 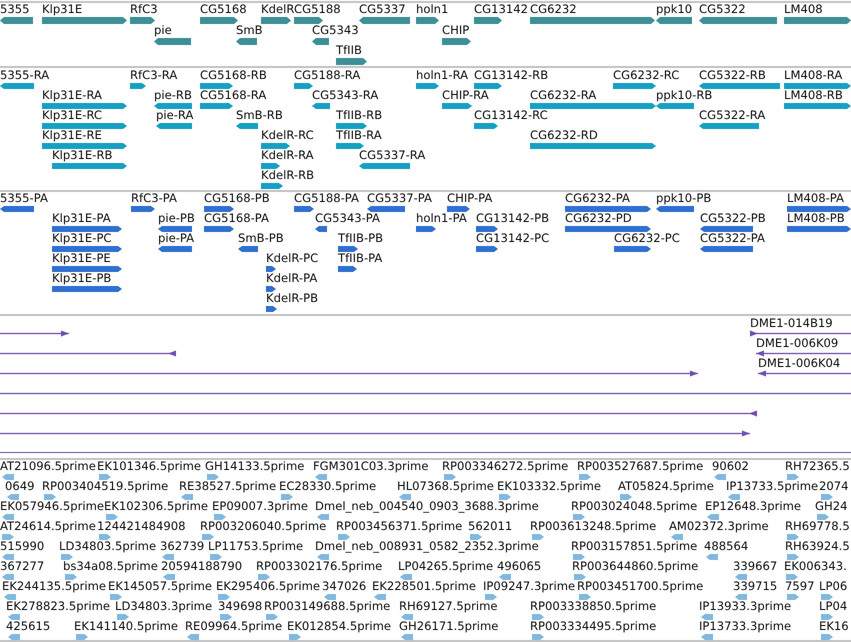 What do you see at coordinates (505, 466) in the screenshot?
I see `est-label: RP003346272.5prime` at bounding box center [505, 466].